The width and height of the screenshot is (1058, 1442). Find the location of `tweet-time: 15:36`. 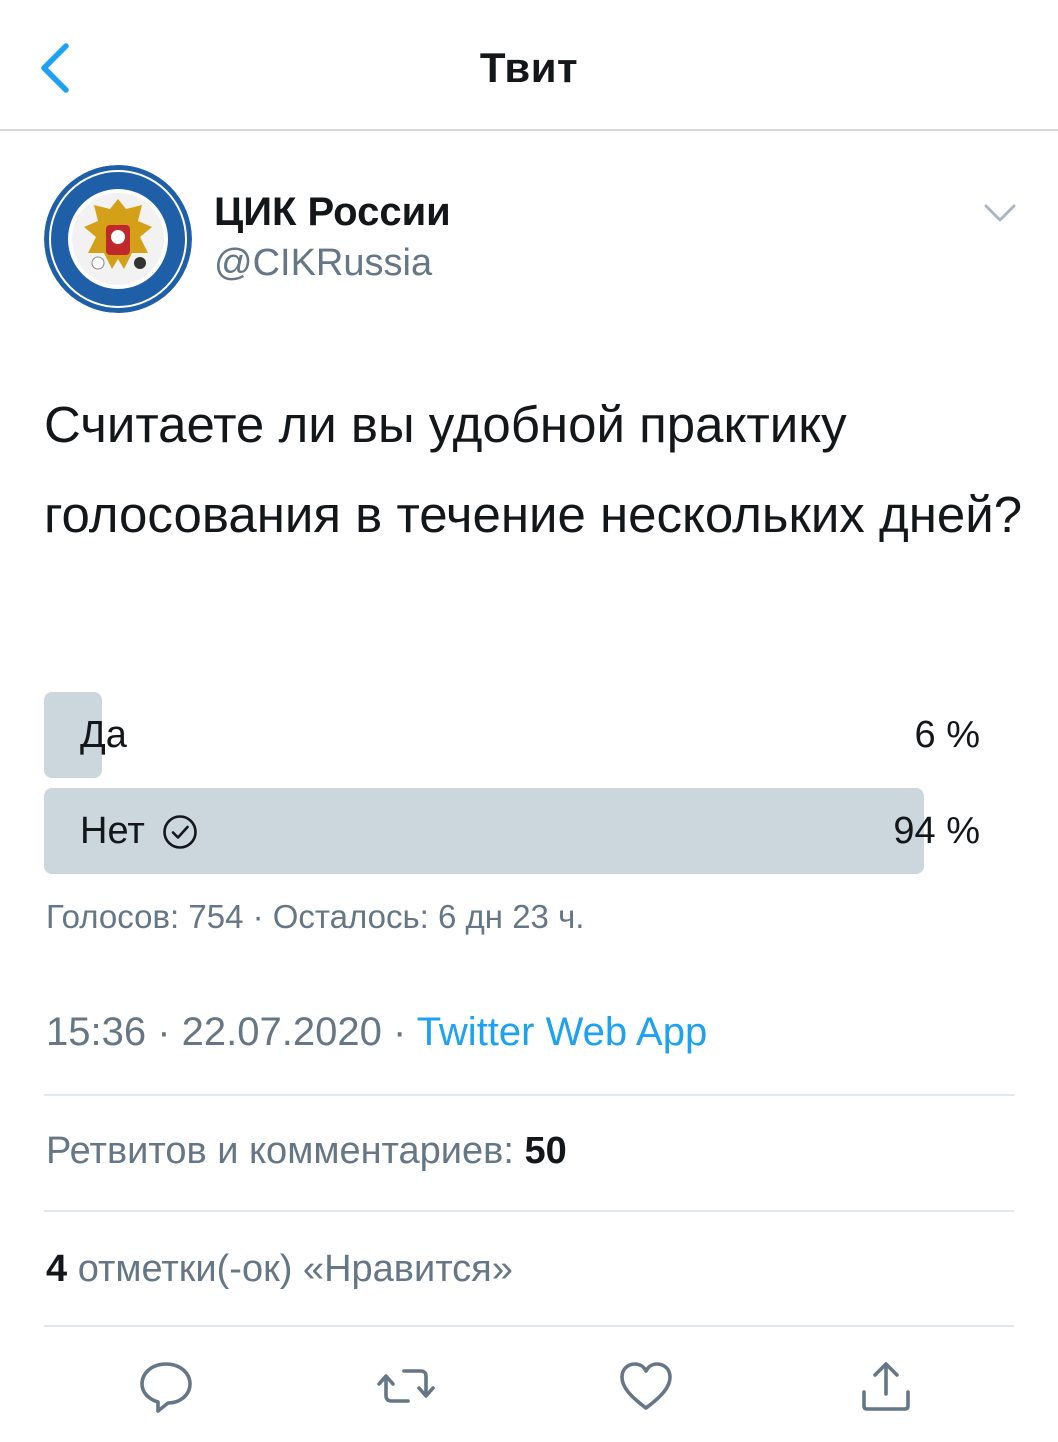

tweet-time: 15:36 is located at coordinates (96, 1032).